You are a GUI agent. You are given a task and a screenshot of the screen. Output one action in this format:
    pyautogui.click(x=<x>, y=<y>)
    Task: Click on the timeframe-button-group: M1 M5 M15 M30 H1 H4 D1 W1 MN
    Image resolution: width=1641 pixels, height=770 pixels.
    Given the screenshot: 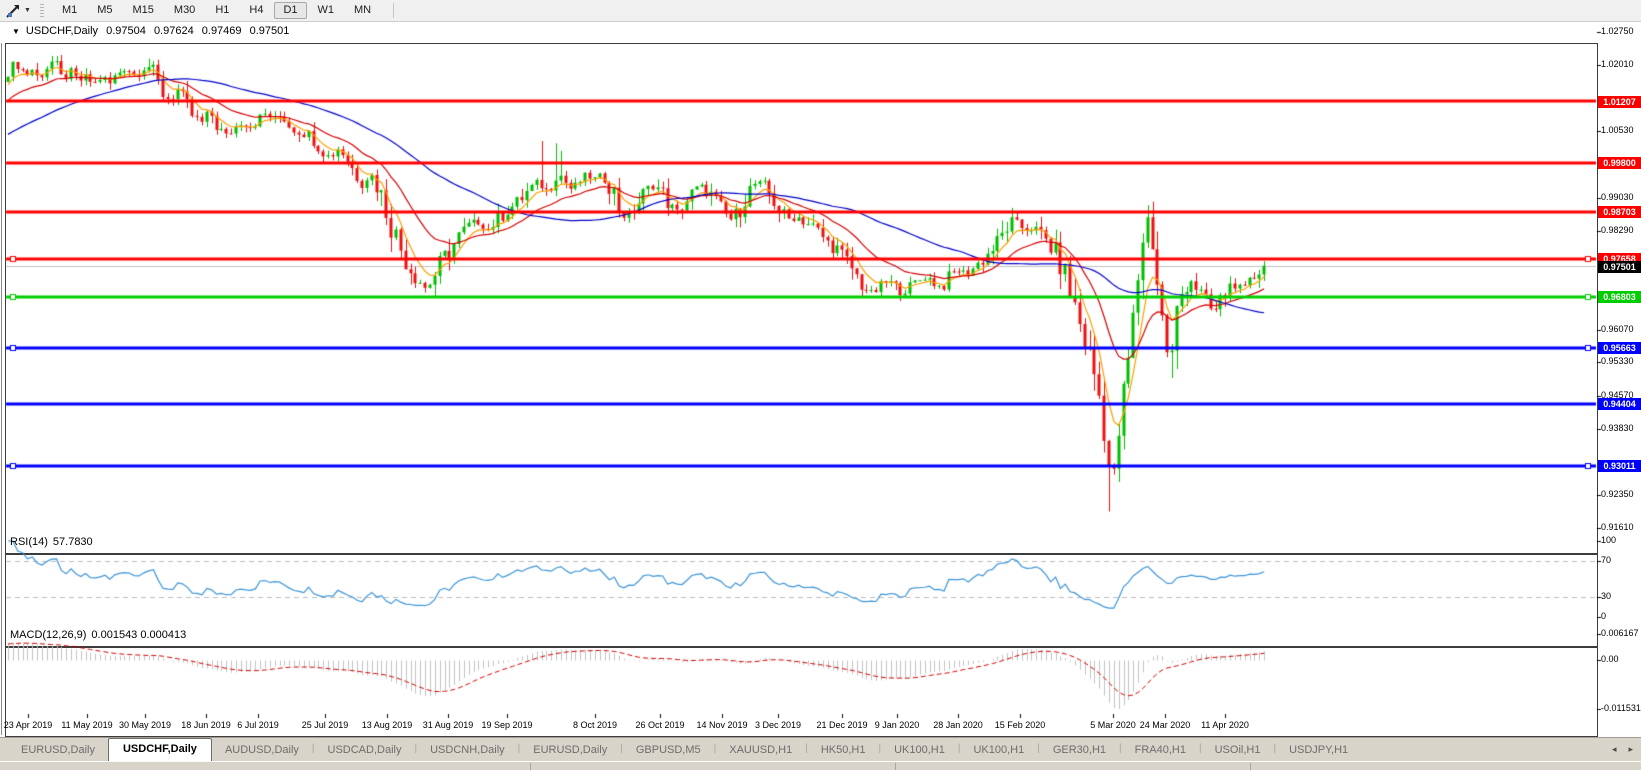 What is the action you would take?
    pyautogui.click(x=216, y=10)
    